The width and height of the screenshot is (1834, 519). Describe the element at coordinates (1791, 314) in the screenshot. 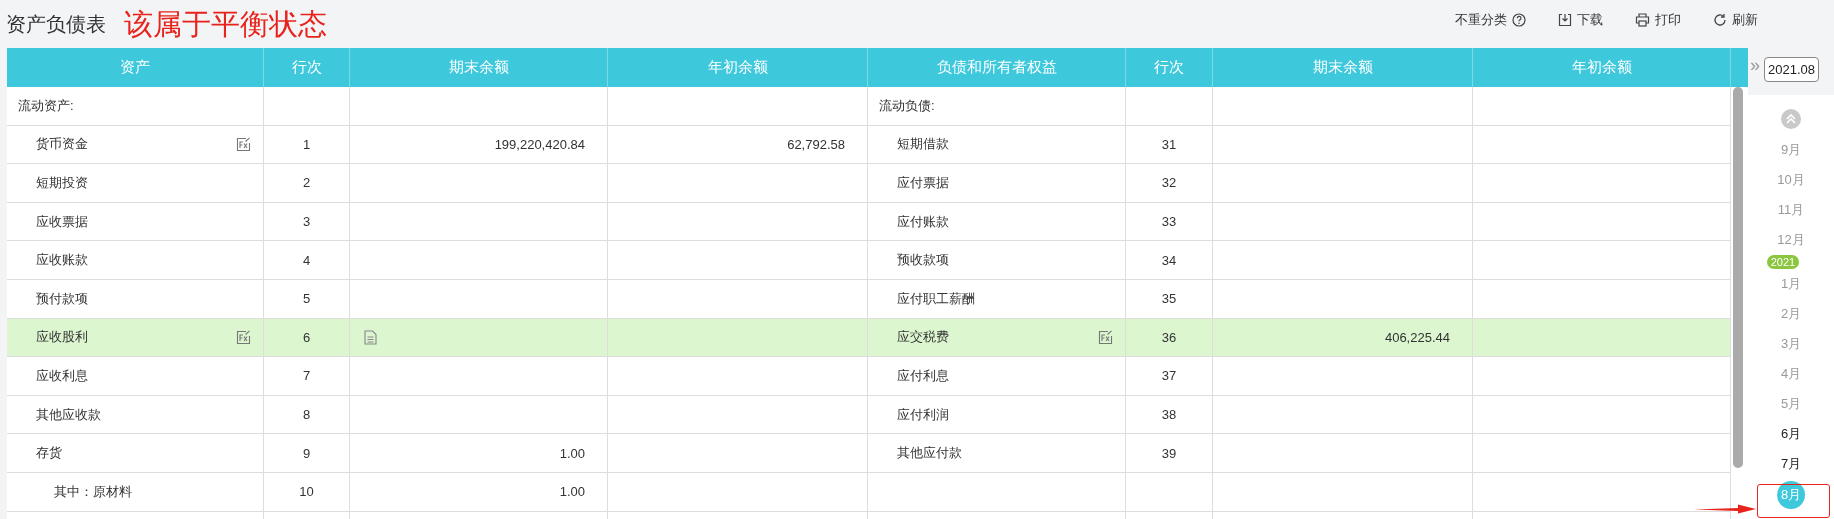

I see `month-item: 2月` at that location.